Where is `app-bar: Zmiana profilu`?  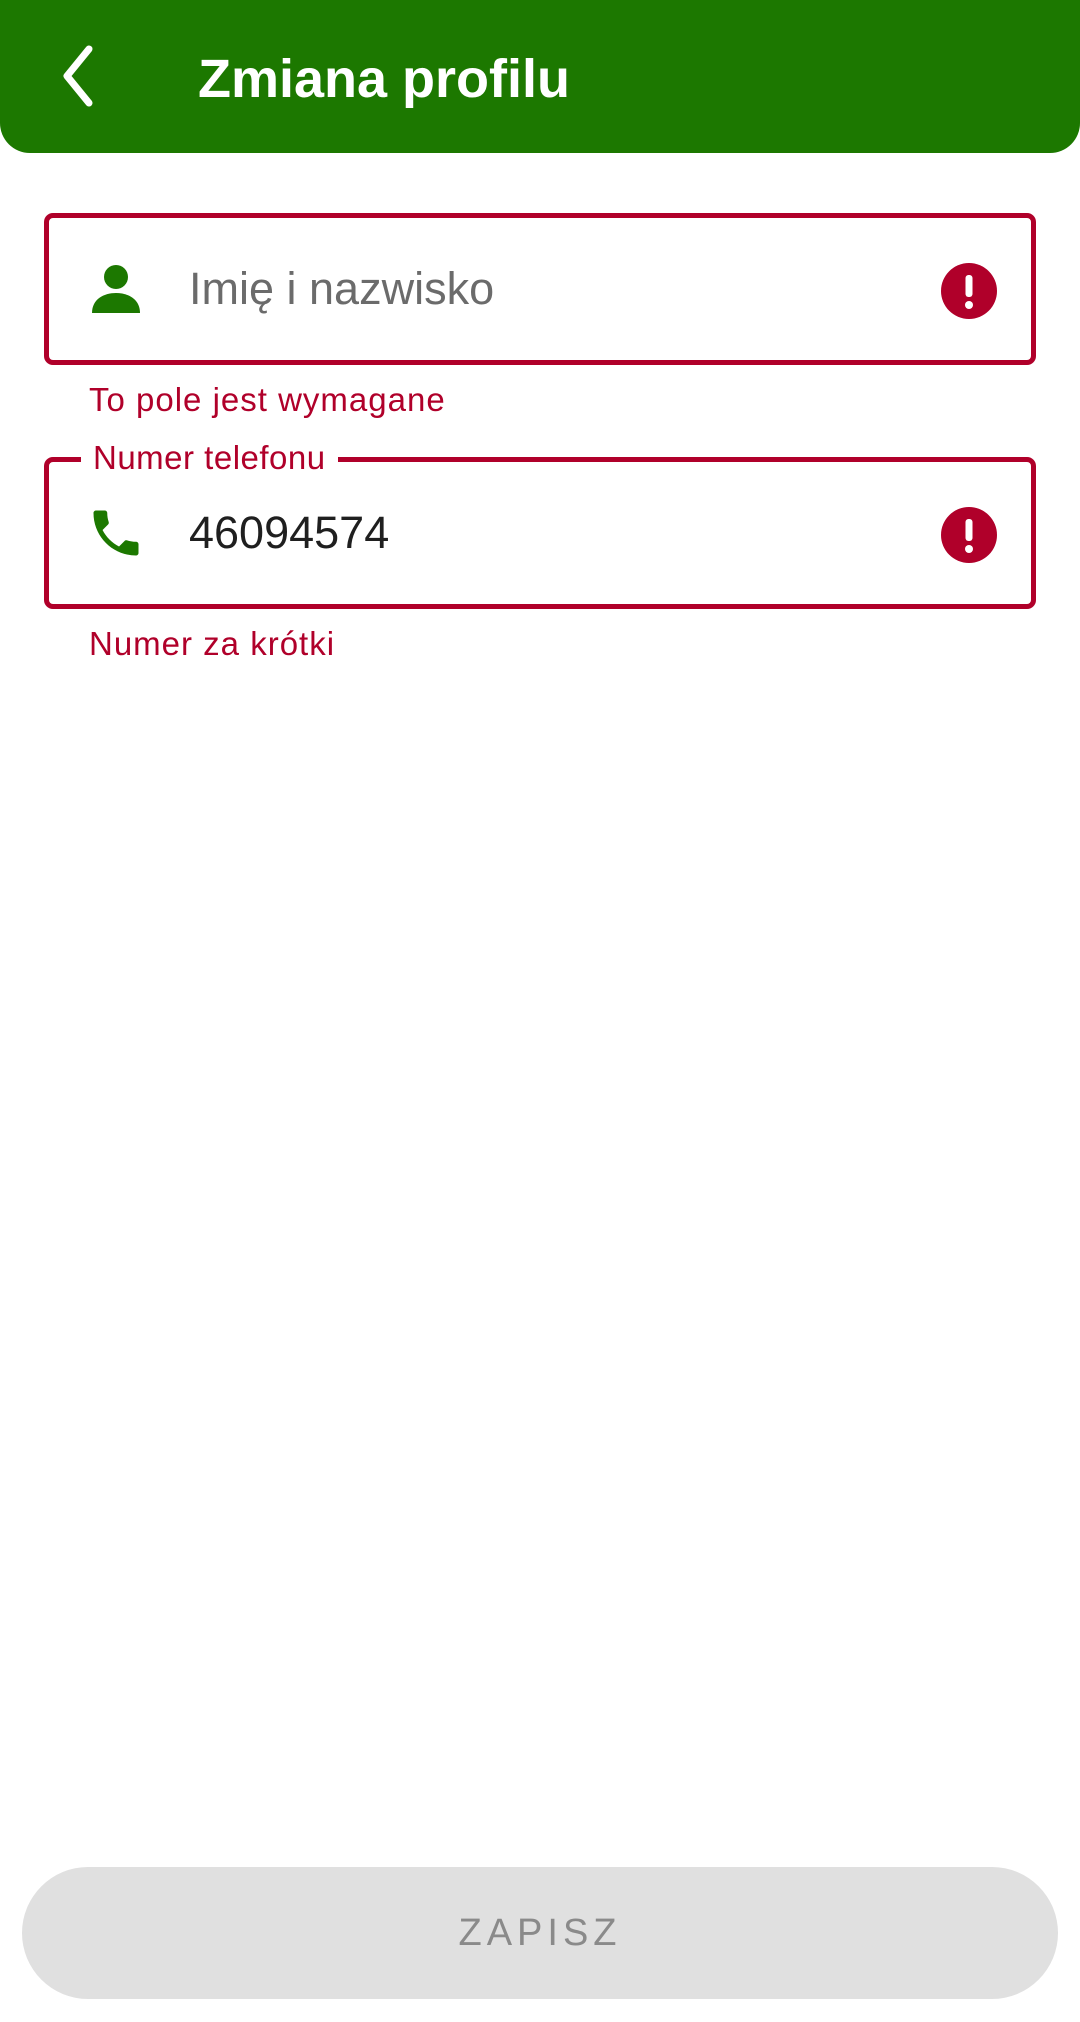 app-bar: Zmiana profilu is located at coordinates (540, 76).